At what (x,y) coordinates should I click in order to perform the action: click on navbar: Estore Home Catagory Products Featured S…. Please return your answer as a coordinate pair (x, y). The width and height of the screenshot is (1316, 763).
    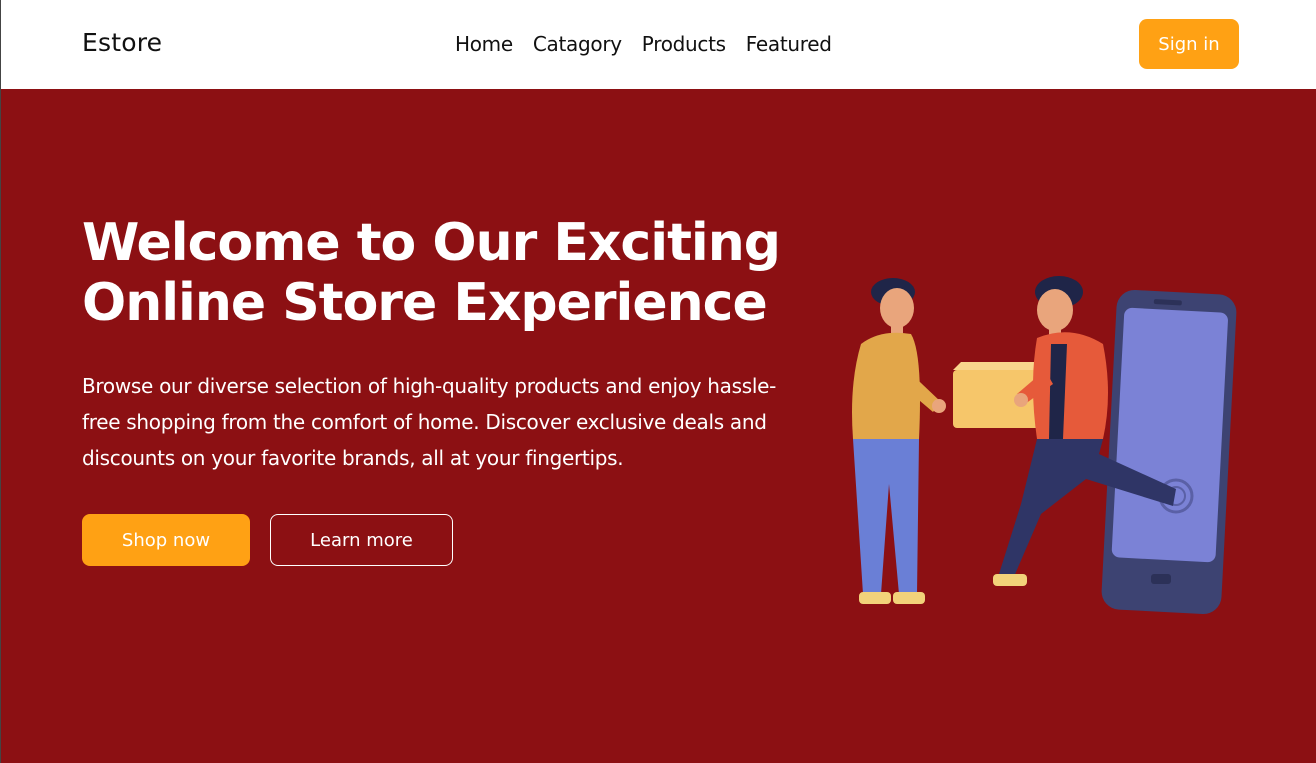
    Looking at the image, I should click on (658, 44).